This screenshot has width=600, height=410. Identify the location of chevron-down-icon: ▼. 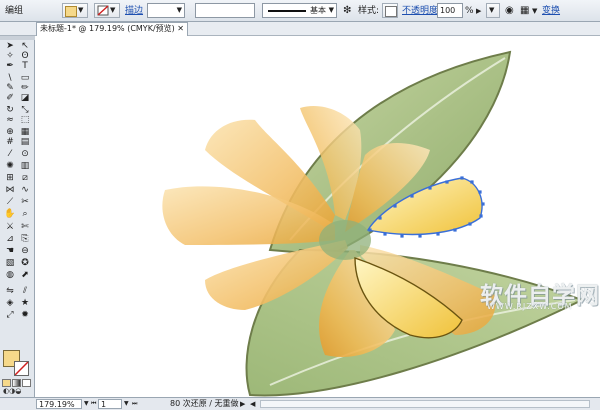
(534, 11).